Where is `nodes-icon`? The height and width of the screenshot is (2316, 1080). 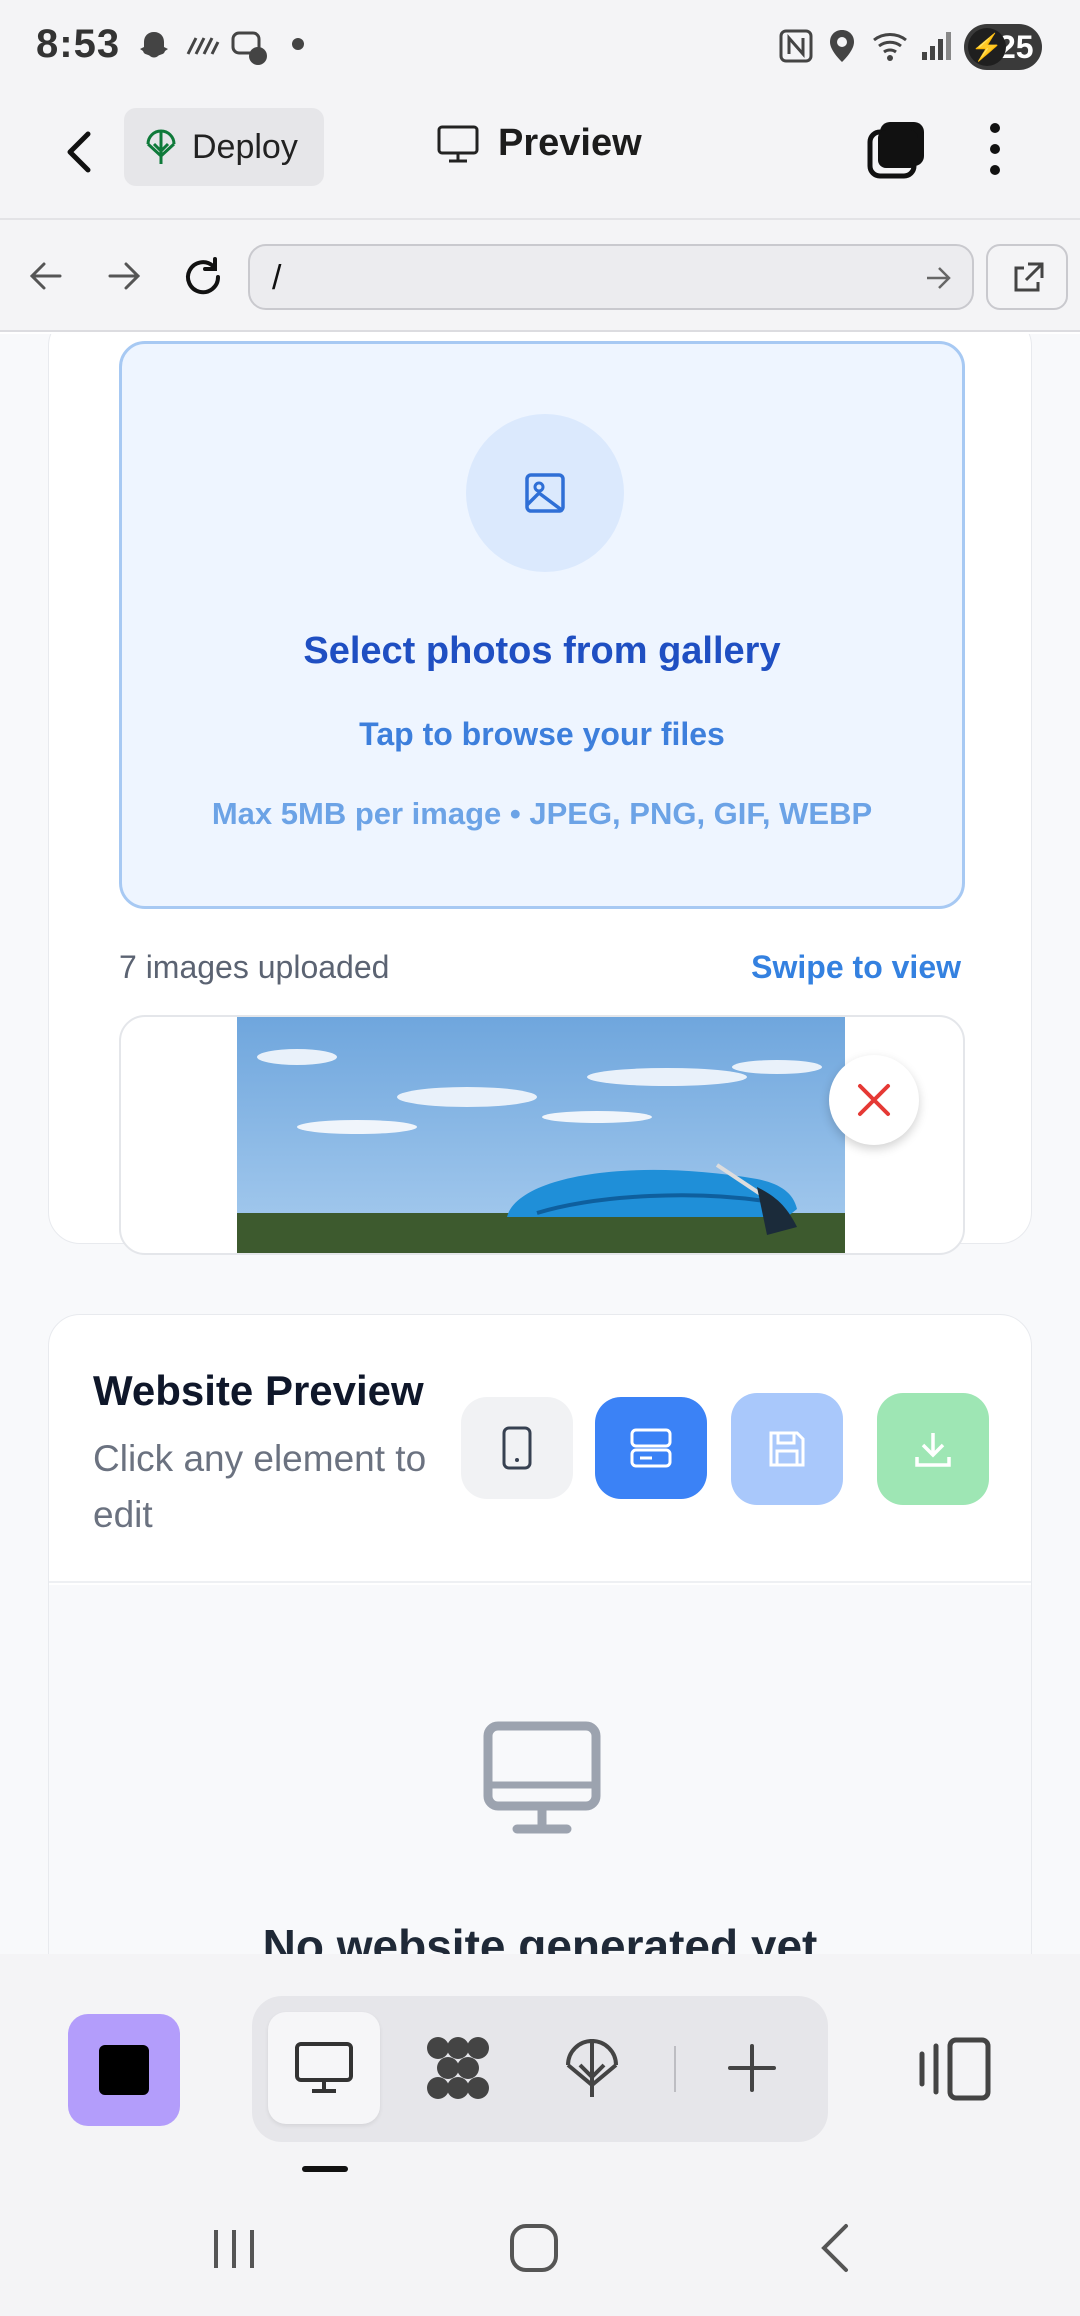 nodes-icon is located at coordinates (458, 2068).